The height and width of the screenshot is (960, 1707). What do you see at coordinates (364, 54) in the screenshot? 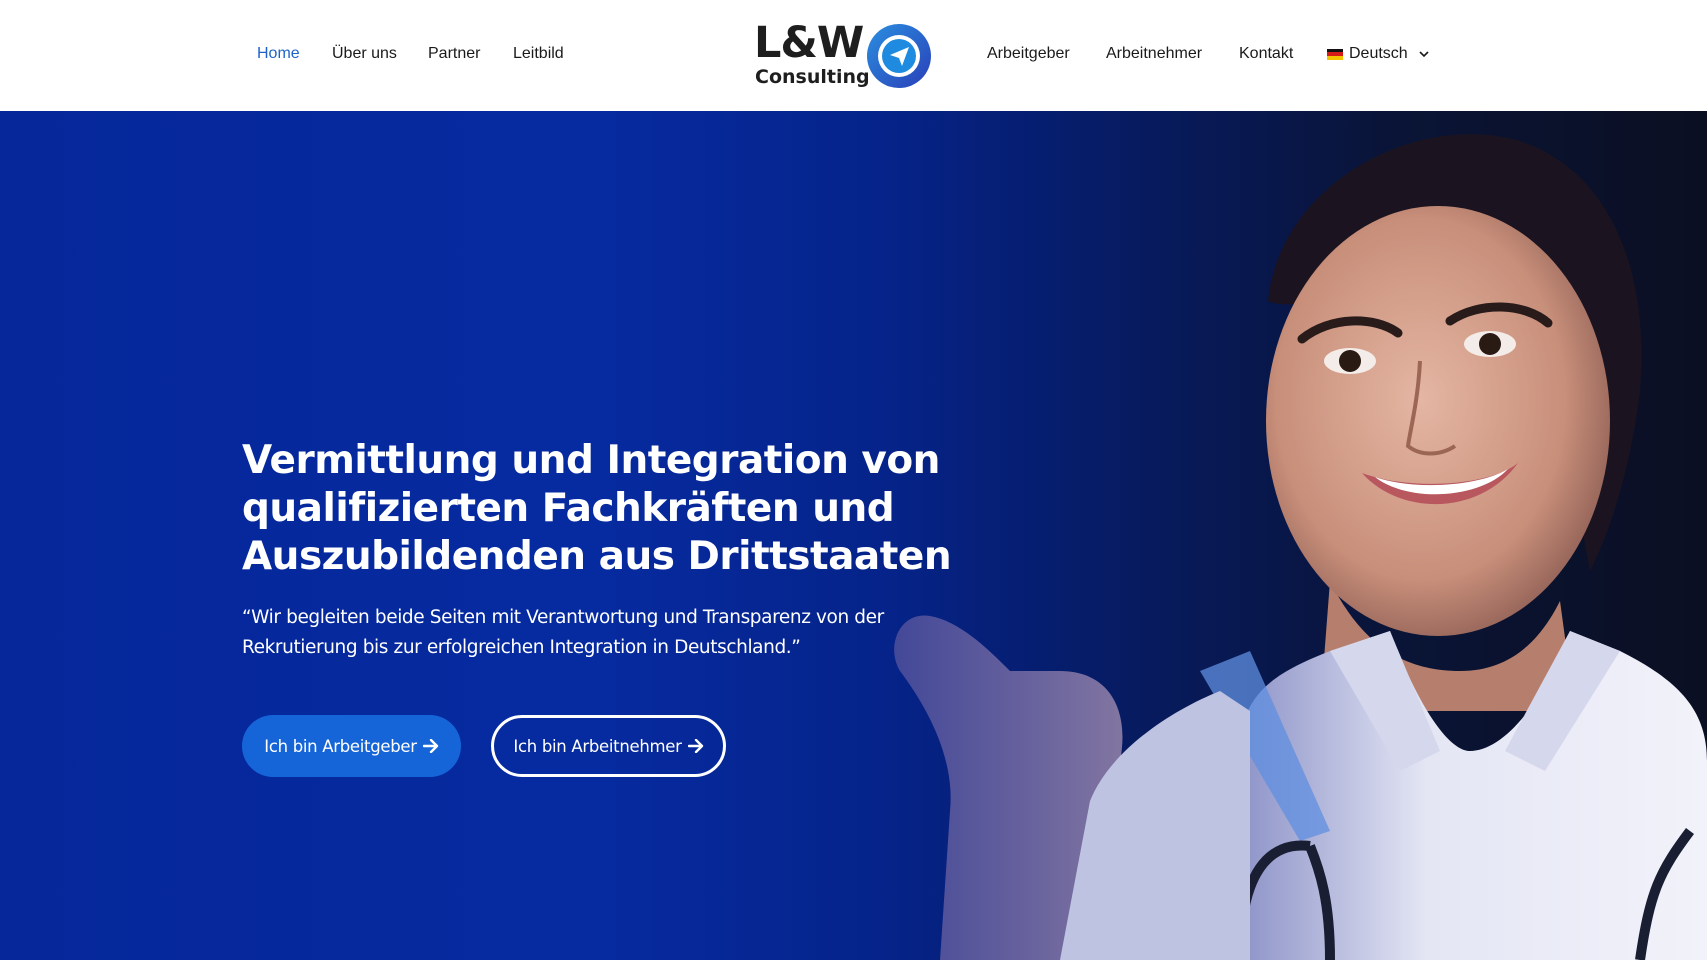
I see `nav-ueber-uns: Über uns` at bounding box center [364, 54].